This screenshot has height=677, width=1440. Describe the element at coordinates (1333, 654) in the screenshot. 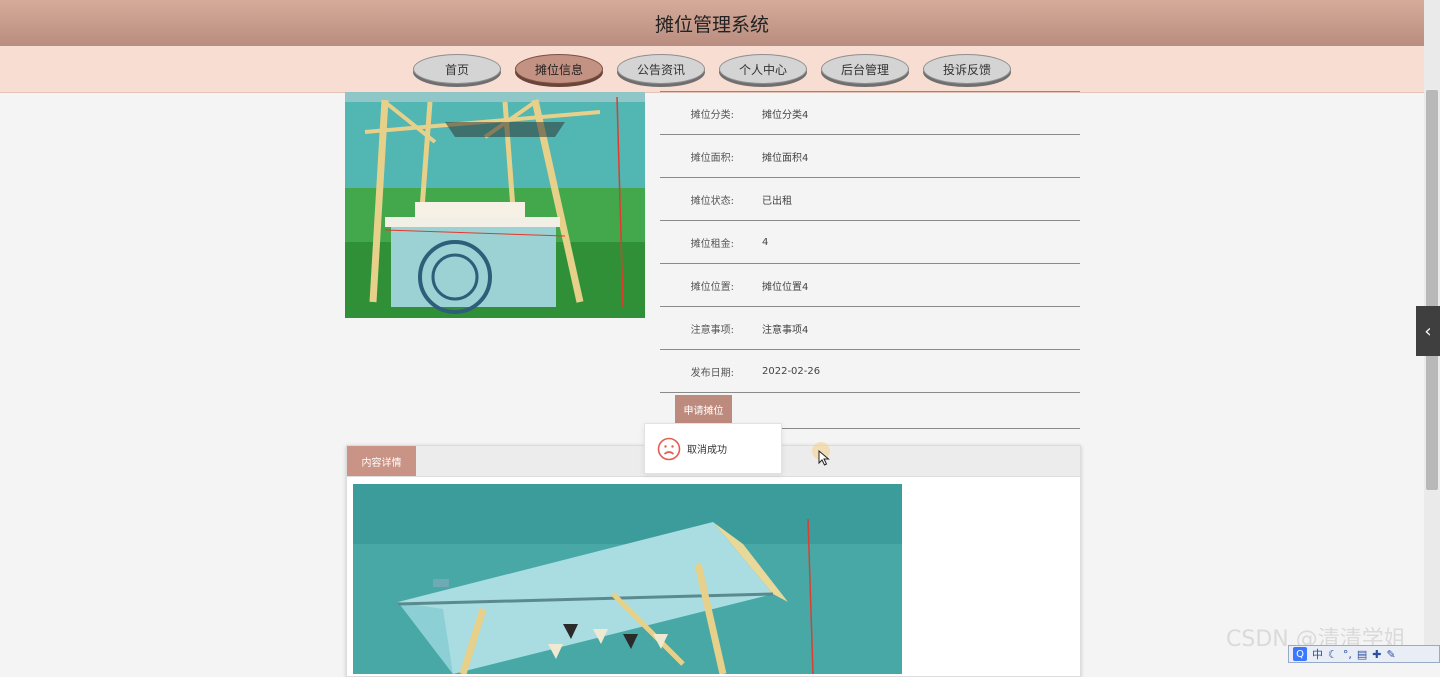

I see `moon-icon: ☾` at that location.